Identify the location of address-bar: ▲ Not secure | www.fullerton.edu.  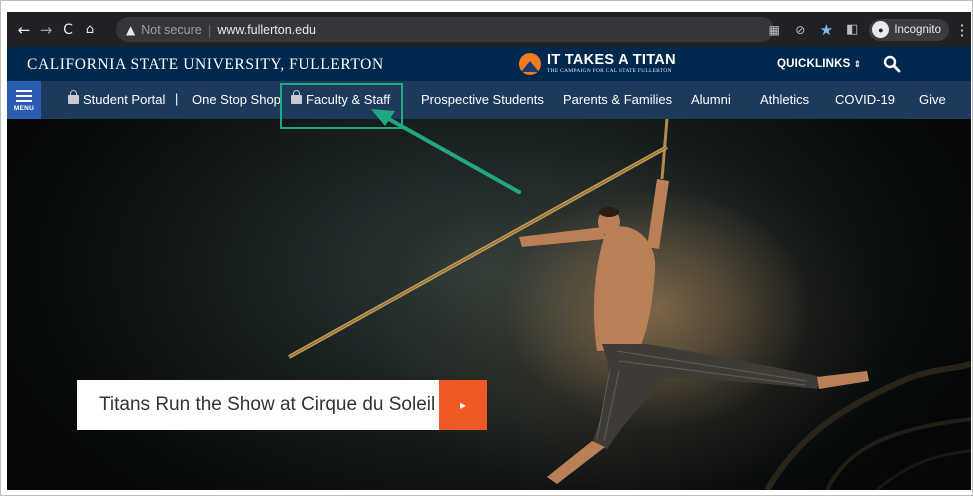
(445, 29).